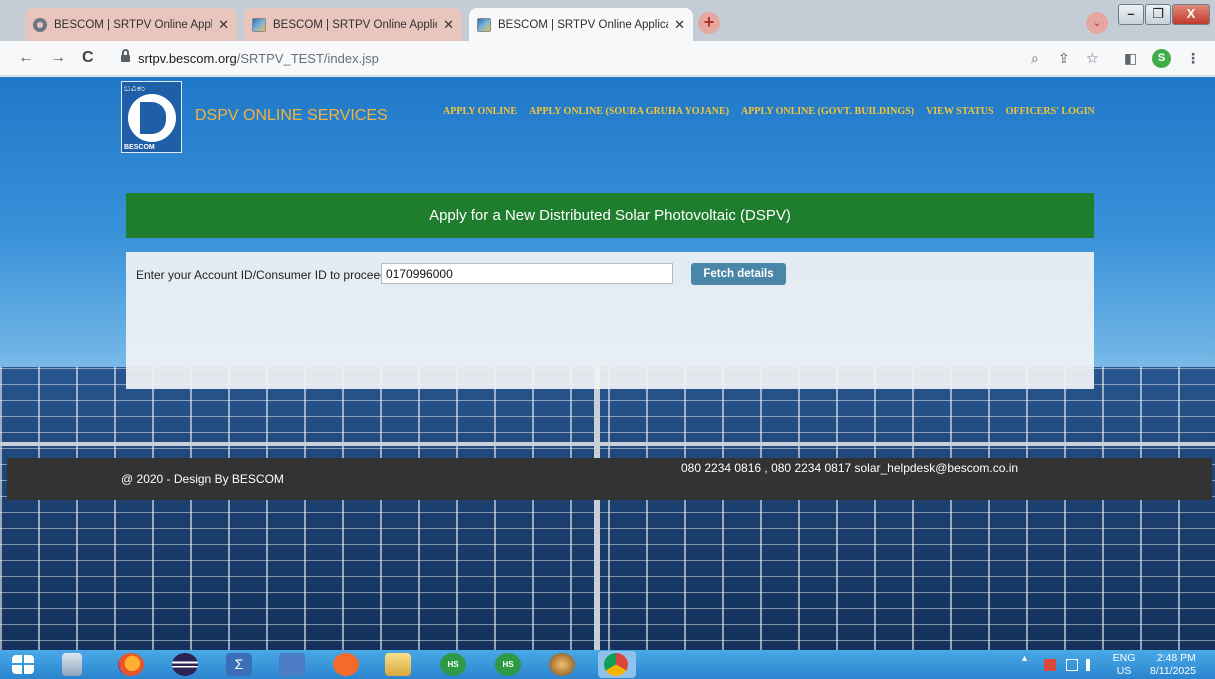 Image resolution: width=1215 pixels, height=679 pixels. Describe the element at coordinates (23, 664) in the screenshot. I see `windows-start-icon` at that location.